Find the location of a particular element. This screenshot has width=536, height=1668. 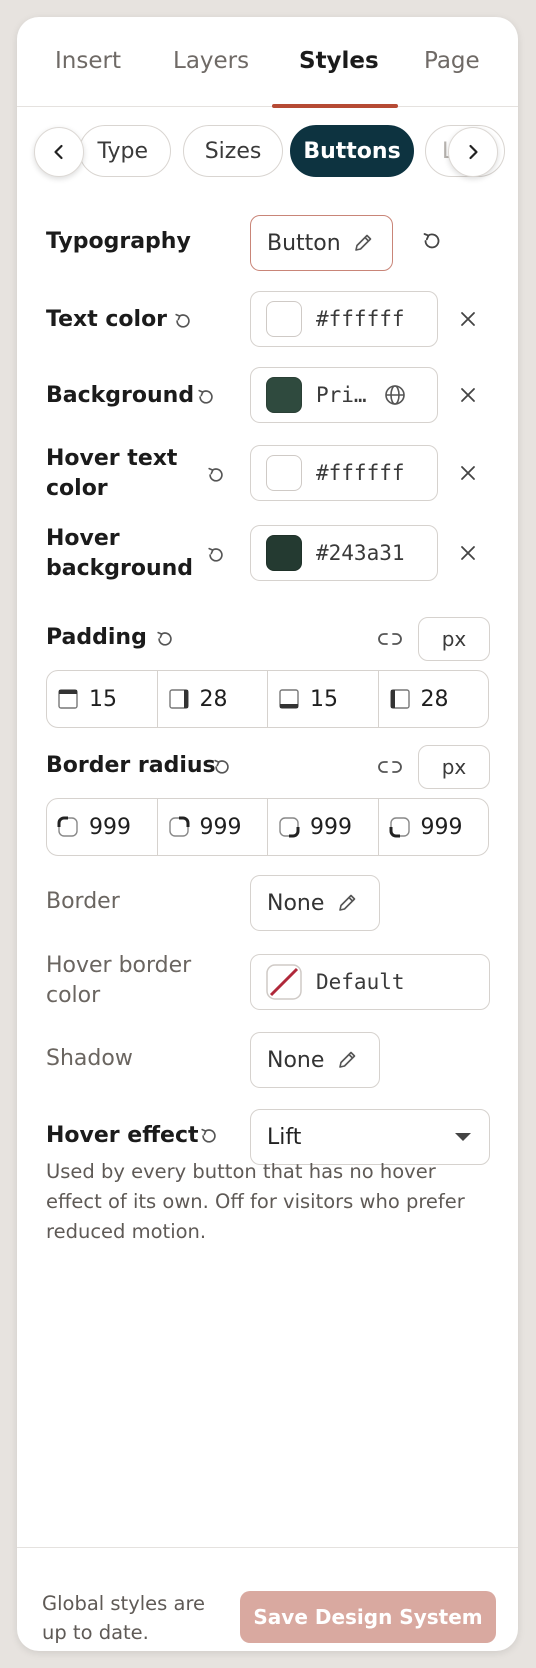

hover-background-field: #243a31 is located at coordinates (344, 553).